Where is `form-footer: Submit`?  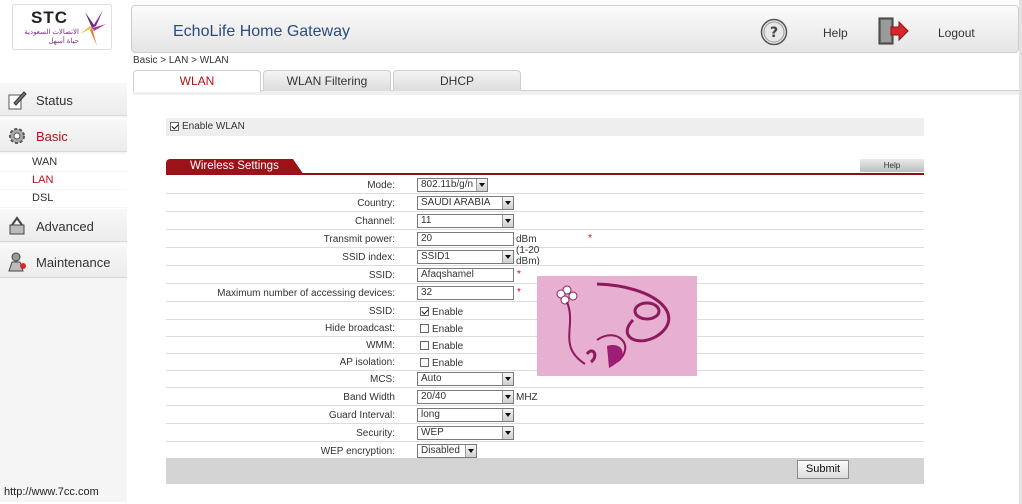
form-footer: Submit is located at coordinates (545, 471).